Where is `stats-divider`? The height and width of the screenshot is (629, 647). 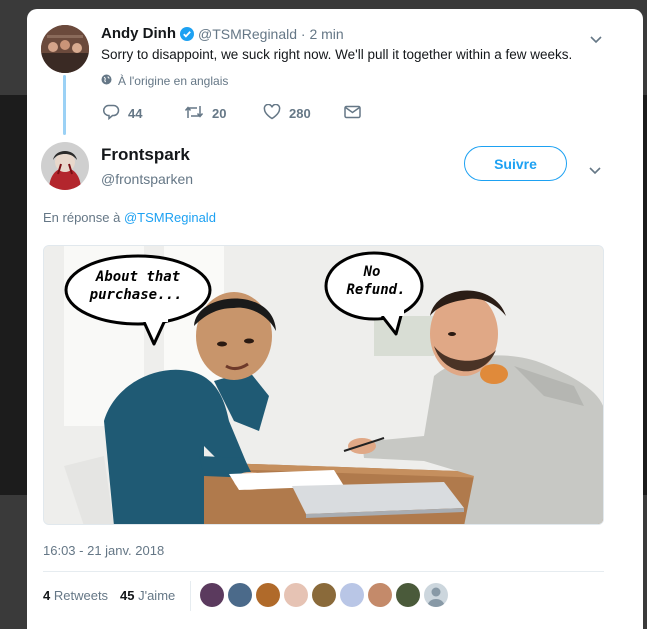
stats-divider is located at coordinates (323, 571).